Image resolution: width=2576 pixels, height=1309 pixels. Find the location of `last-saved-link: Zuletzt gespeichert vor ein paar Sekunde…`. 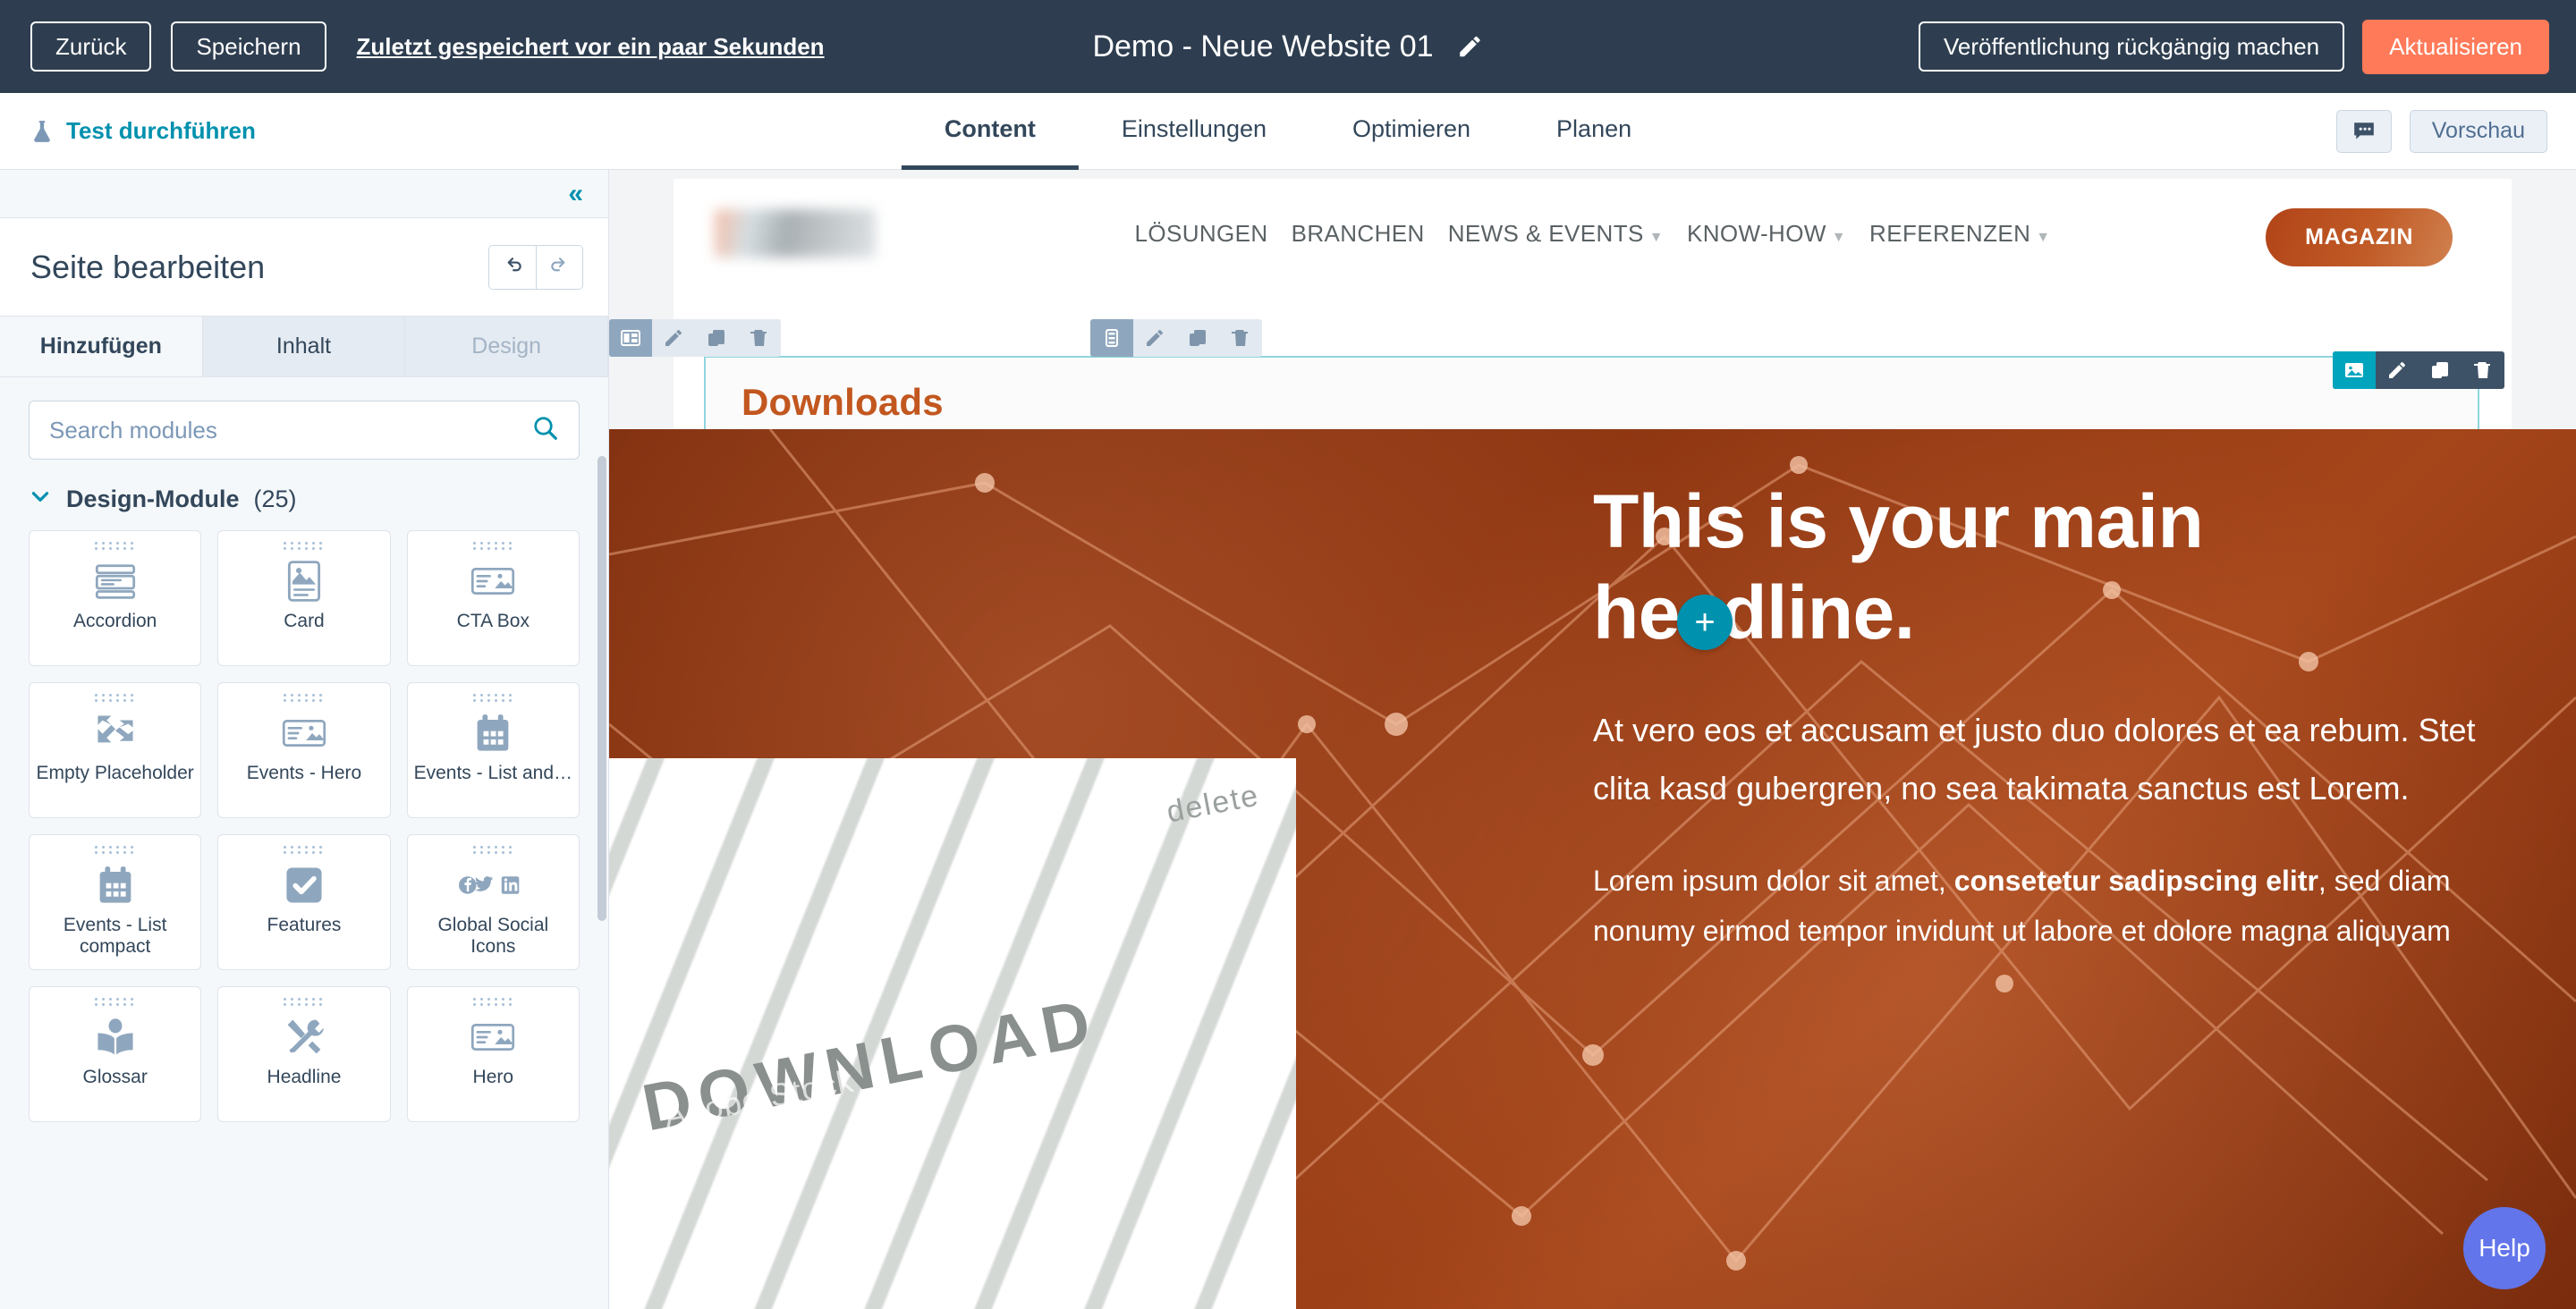

last-saved-link: Zuletzt gespeichert vor ein paar Sekunde… is located at coordinates (591, 47).